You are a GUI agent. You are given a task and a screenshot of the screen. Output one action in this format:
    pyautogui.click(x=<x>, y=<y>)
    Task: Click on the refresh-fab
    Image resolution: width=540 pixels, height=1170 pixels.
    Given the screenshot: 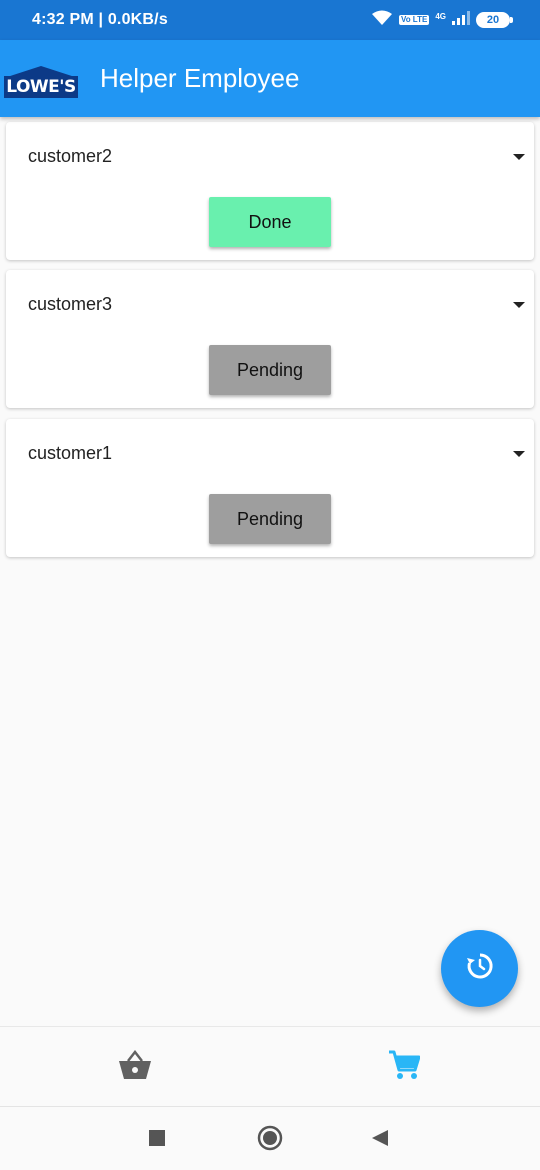 What is the action you would take?
    pyautogui.click(x=479, y=968)
    